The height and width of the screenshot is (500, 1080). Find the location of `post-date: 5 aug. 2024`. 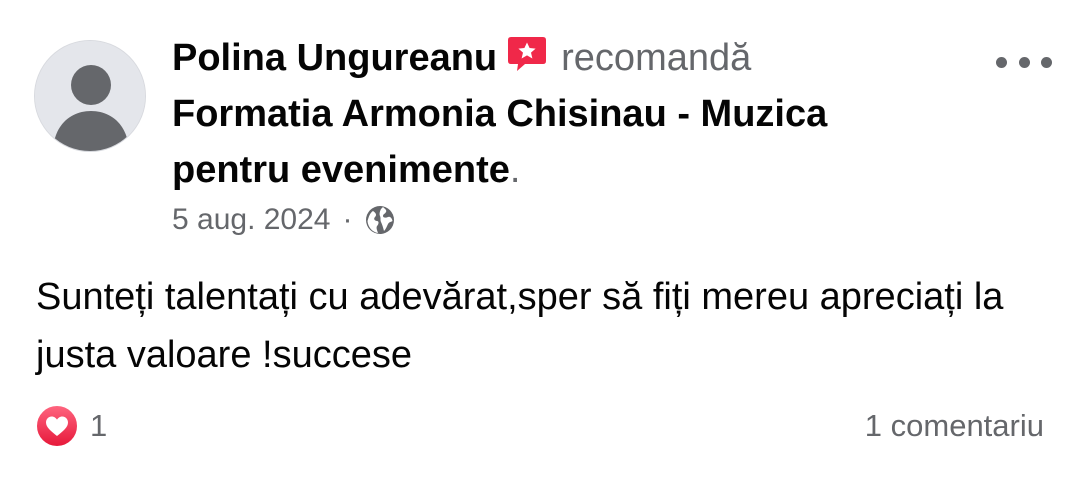

post-date: 5 aug. 2024 is located at coordinates (251, 220).